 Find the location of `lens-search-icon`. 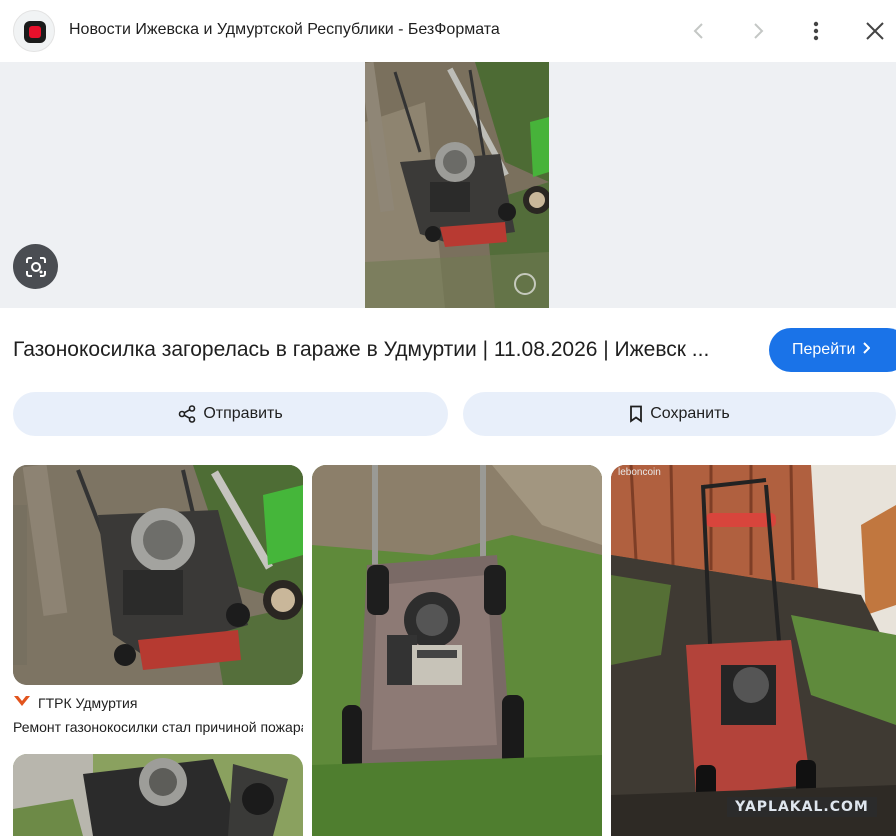

lens-search-icon is located at coordinates (35, 266).